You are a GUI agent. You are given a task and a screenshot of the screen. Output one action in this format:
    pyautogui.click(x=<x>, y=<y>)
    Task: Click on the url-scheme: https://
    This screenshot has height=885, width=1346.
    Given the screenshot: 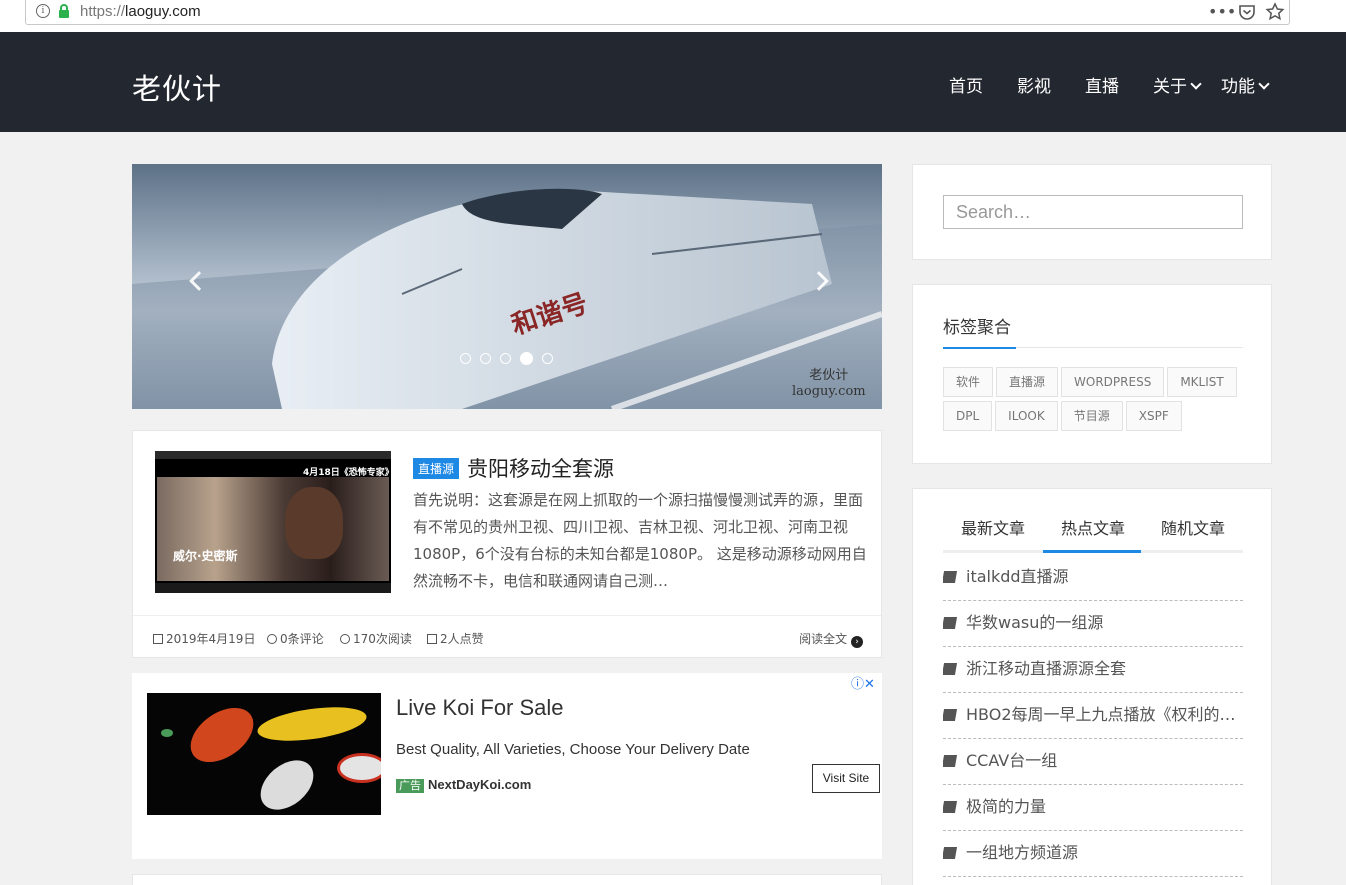 What is the action you would take?
    pyautogui.click(x=103, y=11)
    